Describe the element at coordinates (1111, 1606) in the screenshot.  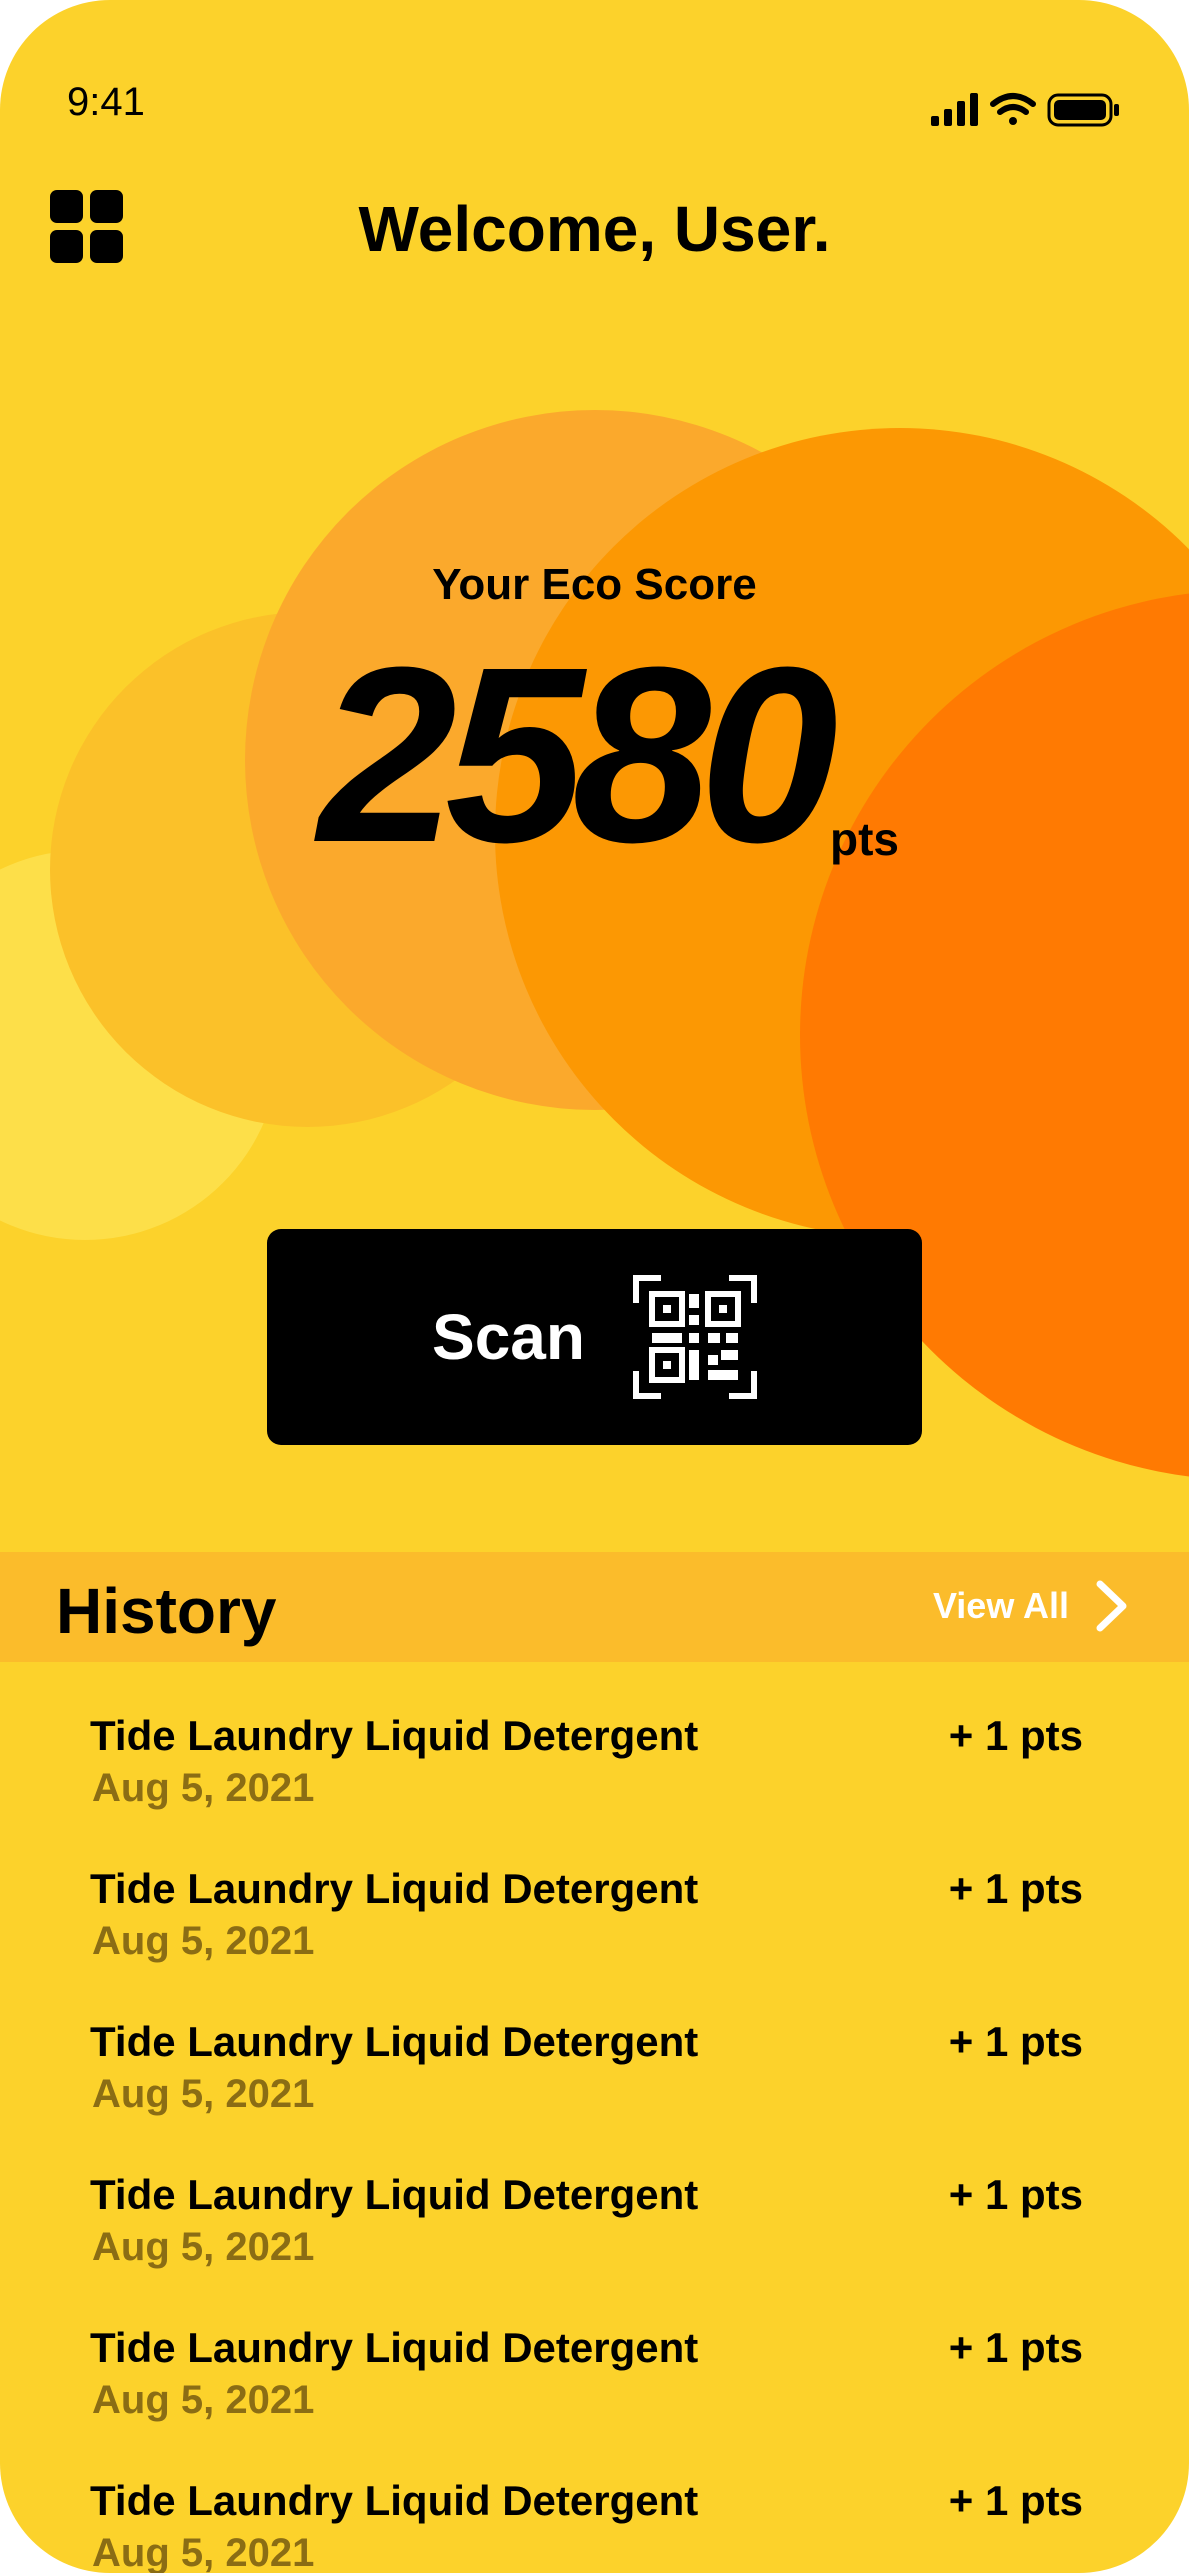
I see `chevron-right-icon` at that location.